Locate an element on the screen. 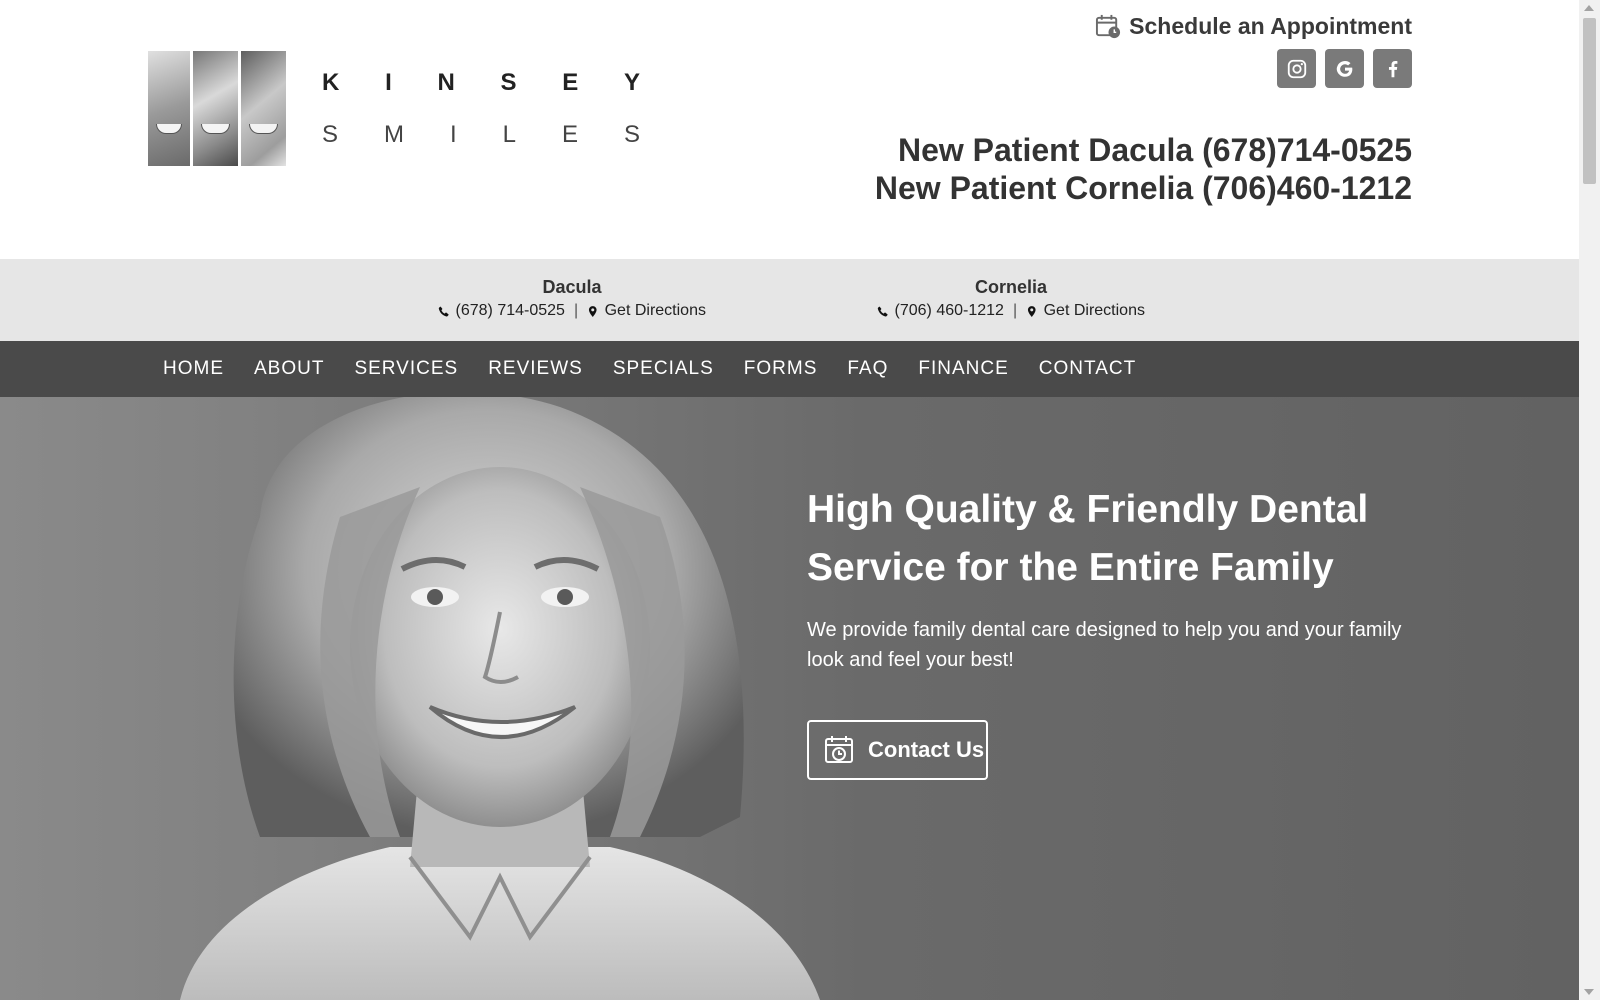 The image size is (1600, 1000). google-button is located at coordinates (1344, 68).